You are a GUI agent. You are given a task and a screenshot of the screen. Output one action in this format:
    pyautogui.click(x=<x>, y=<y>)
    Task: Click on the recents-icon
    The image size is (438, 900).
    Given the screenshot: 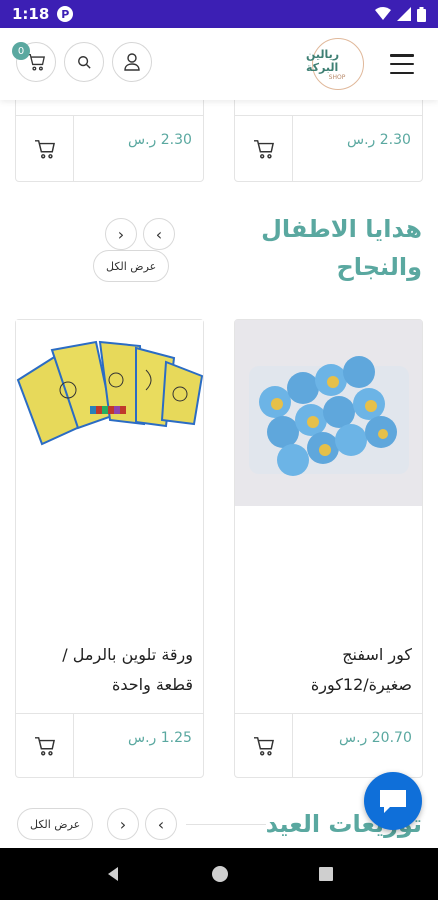 What is the action you would take?
    pyautogui.click(x=326, y=874)
    